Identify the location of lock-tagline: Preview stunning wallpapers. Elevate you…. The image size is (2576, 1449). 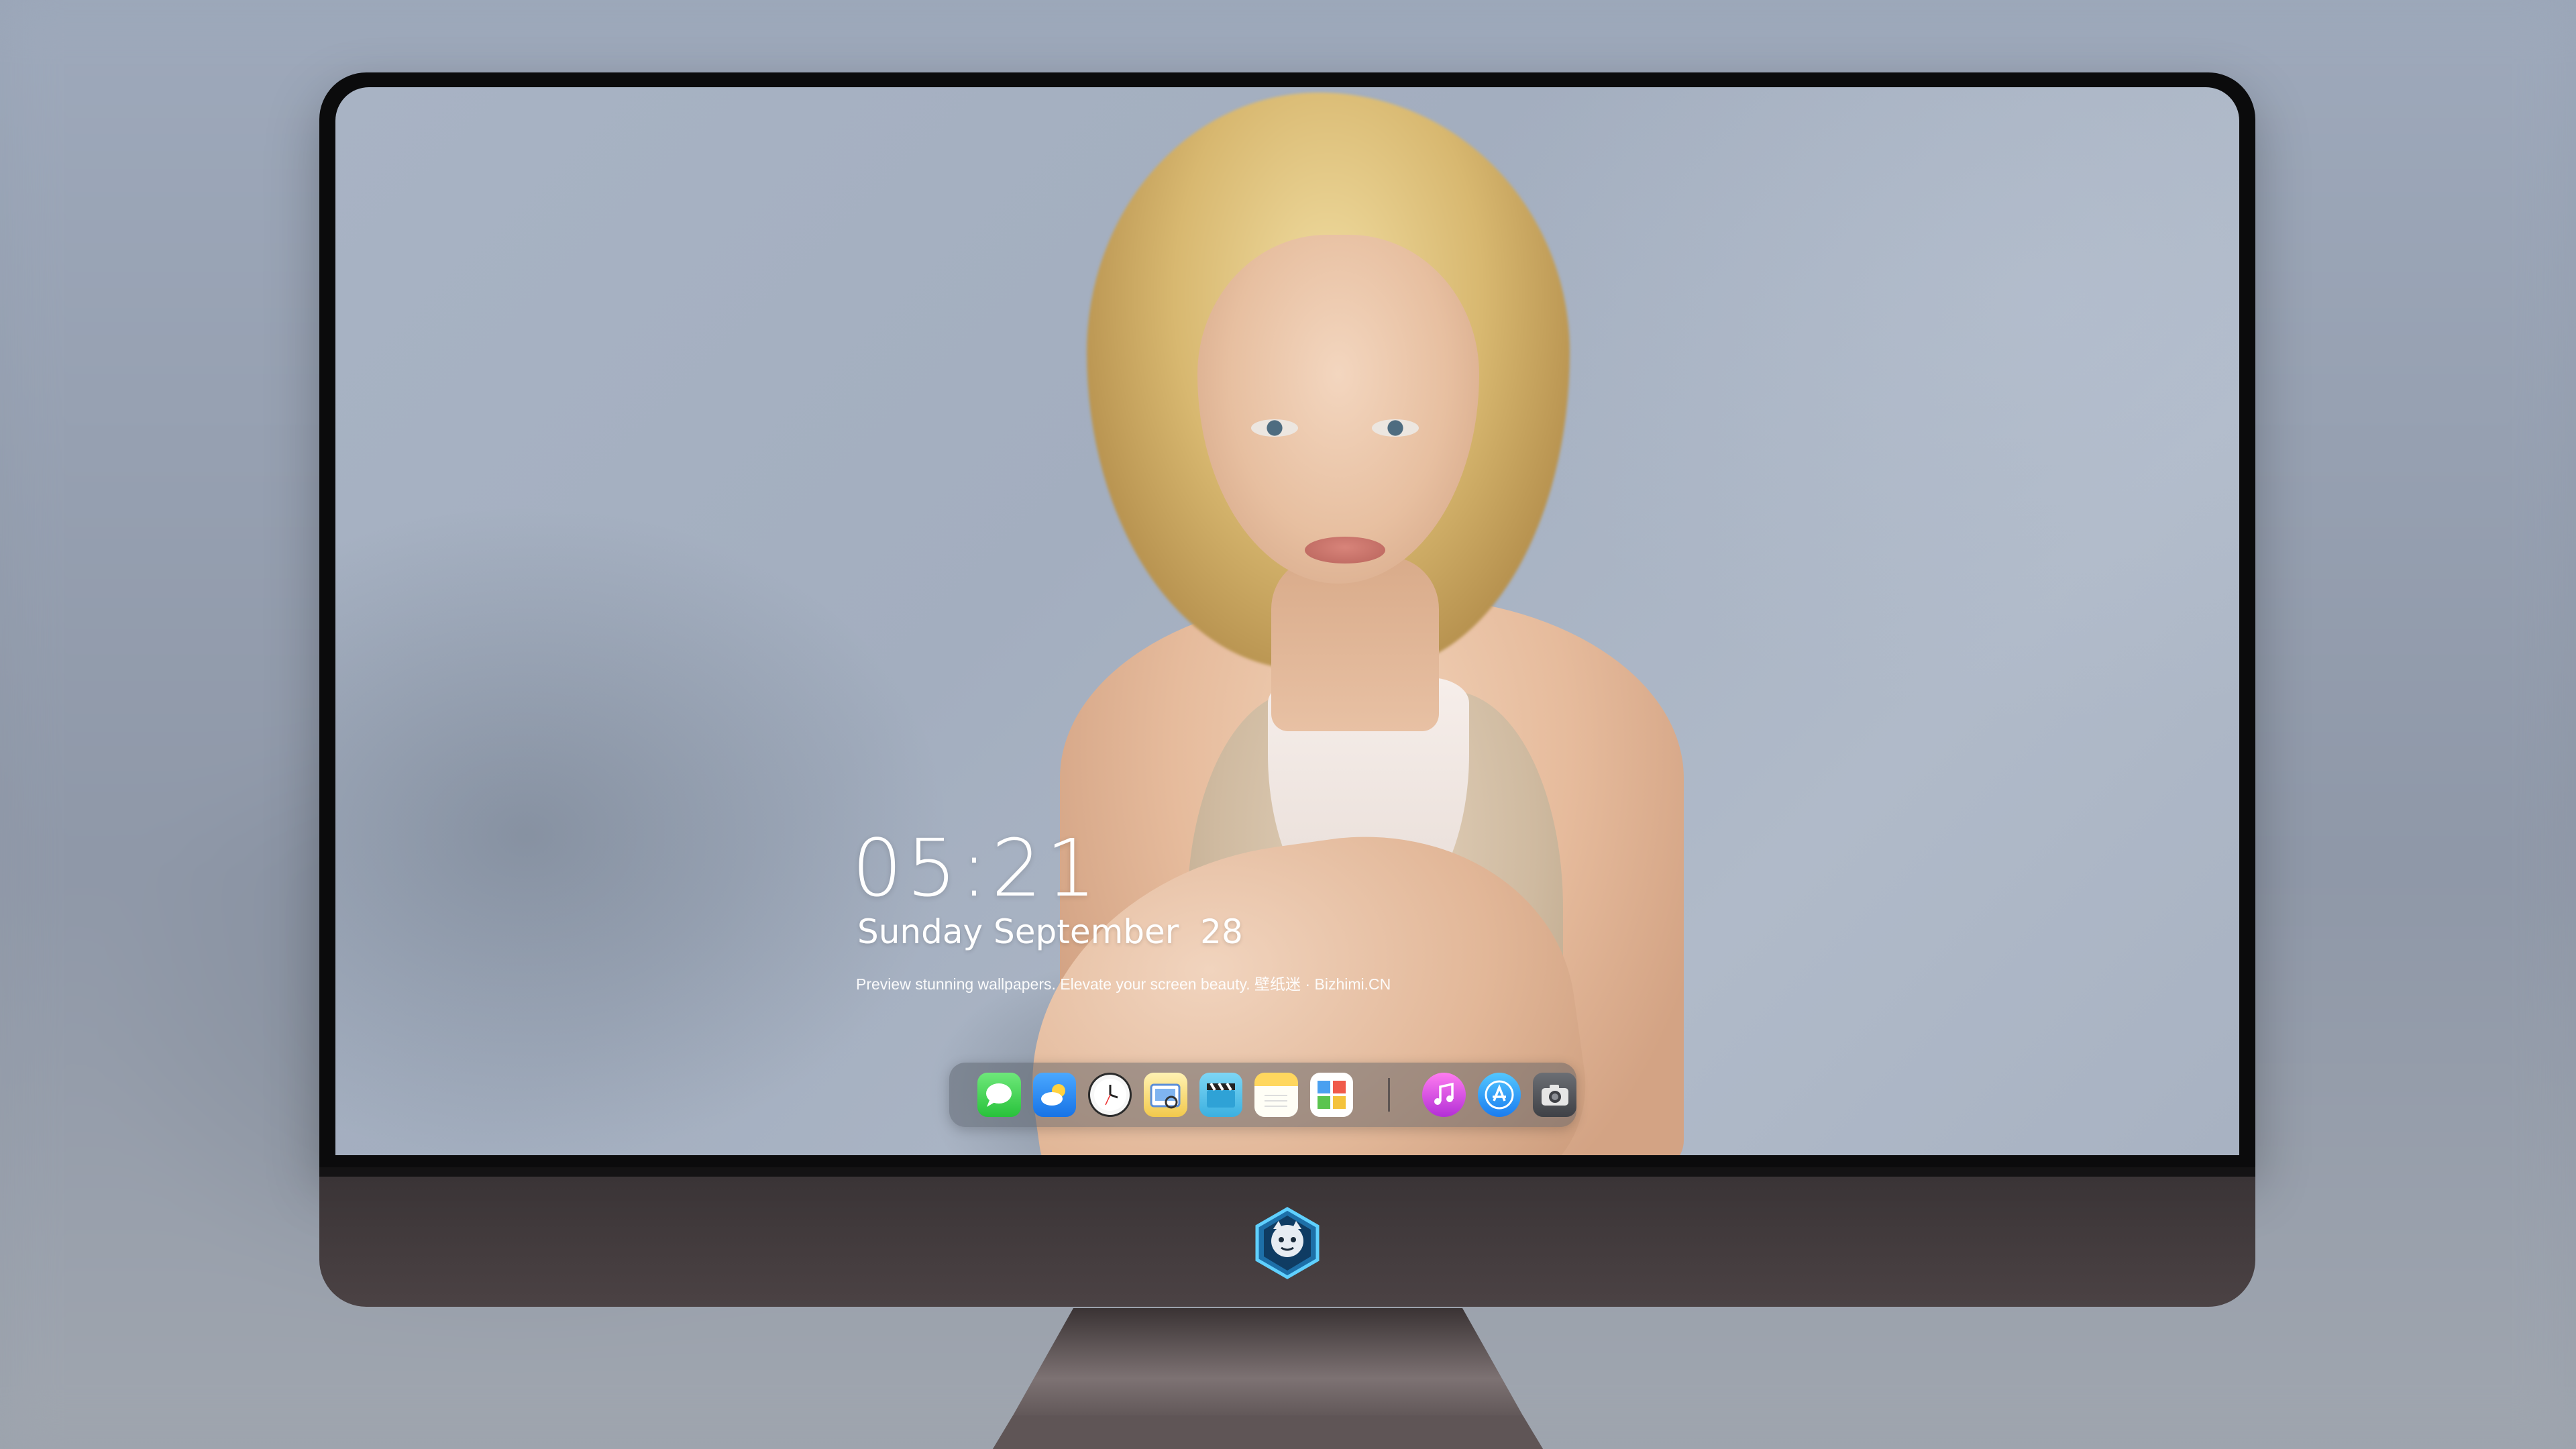
(1123, 984).